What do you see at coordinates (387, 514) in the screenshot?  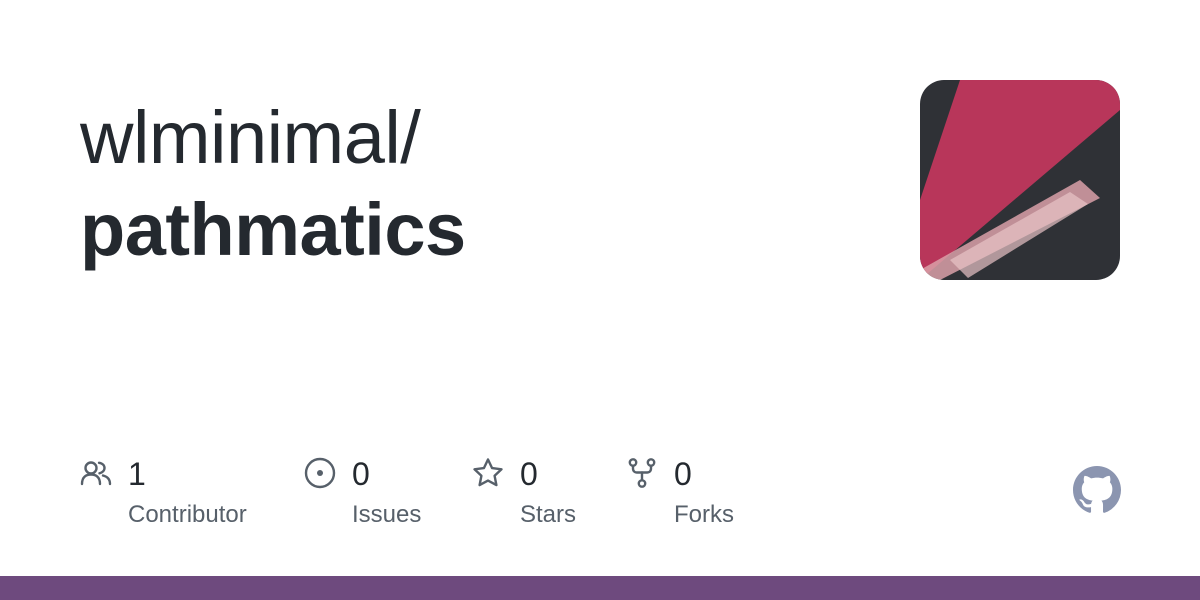 I see `issues-label: Issues` at bounding box center [387, 514].